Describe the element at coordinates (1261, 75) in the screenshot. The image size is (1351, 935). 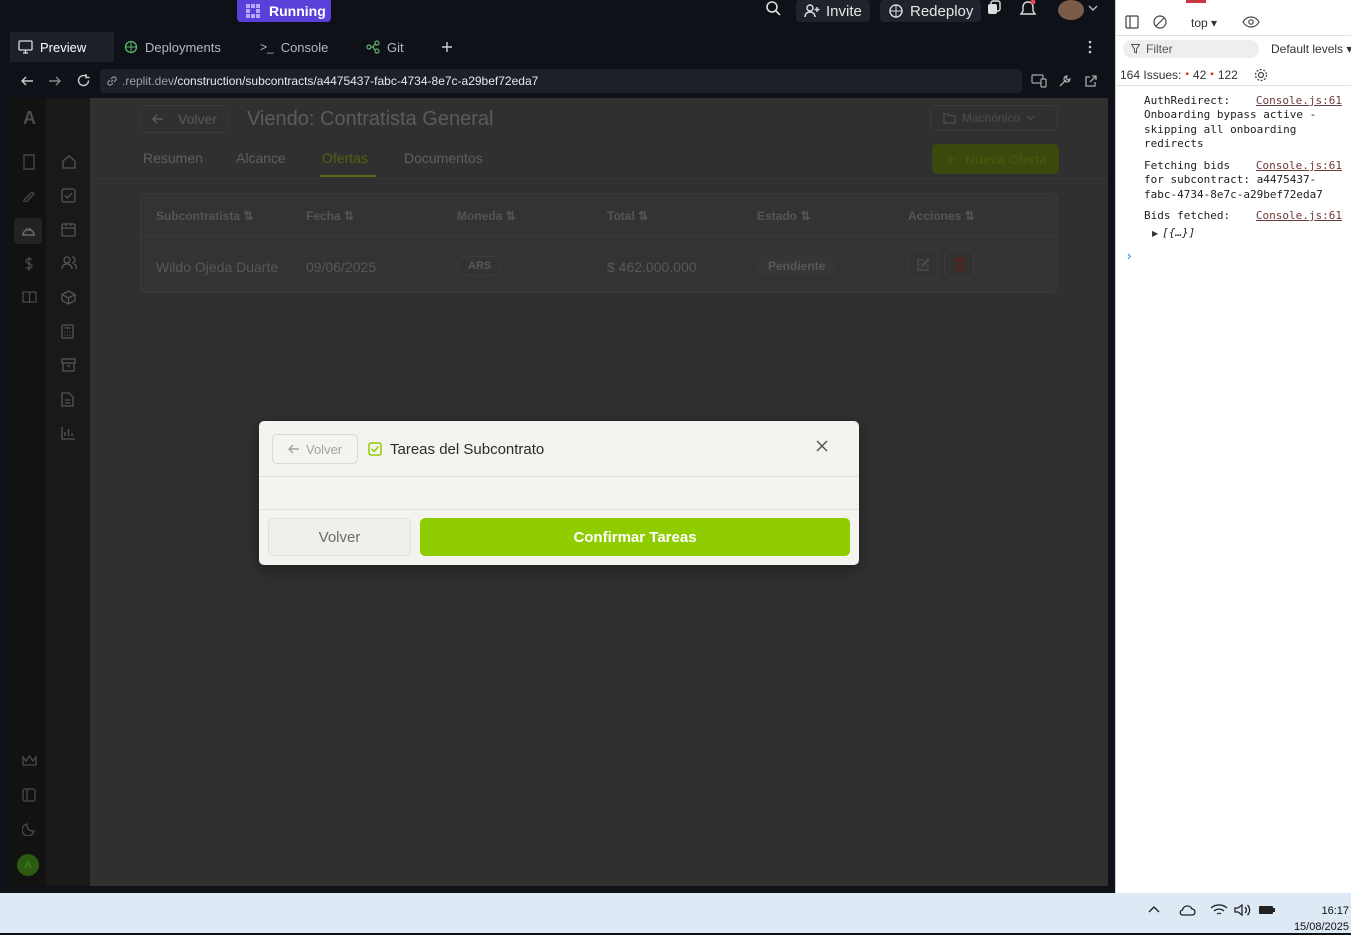
I see `settings-gear-icon` at that location.